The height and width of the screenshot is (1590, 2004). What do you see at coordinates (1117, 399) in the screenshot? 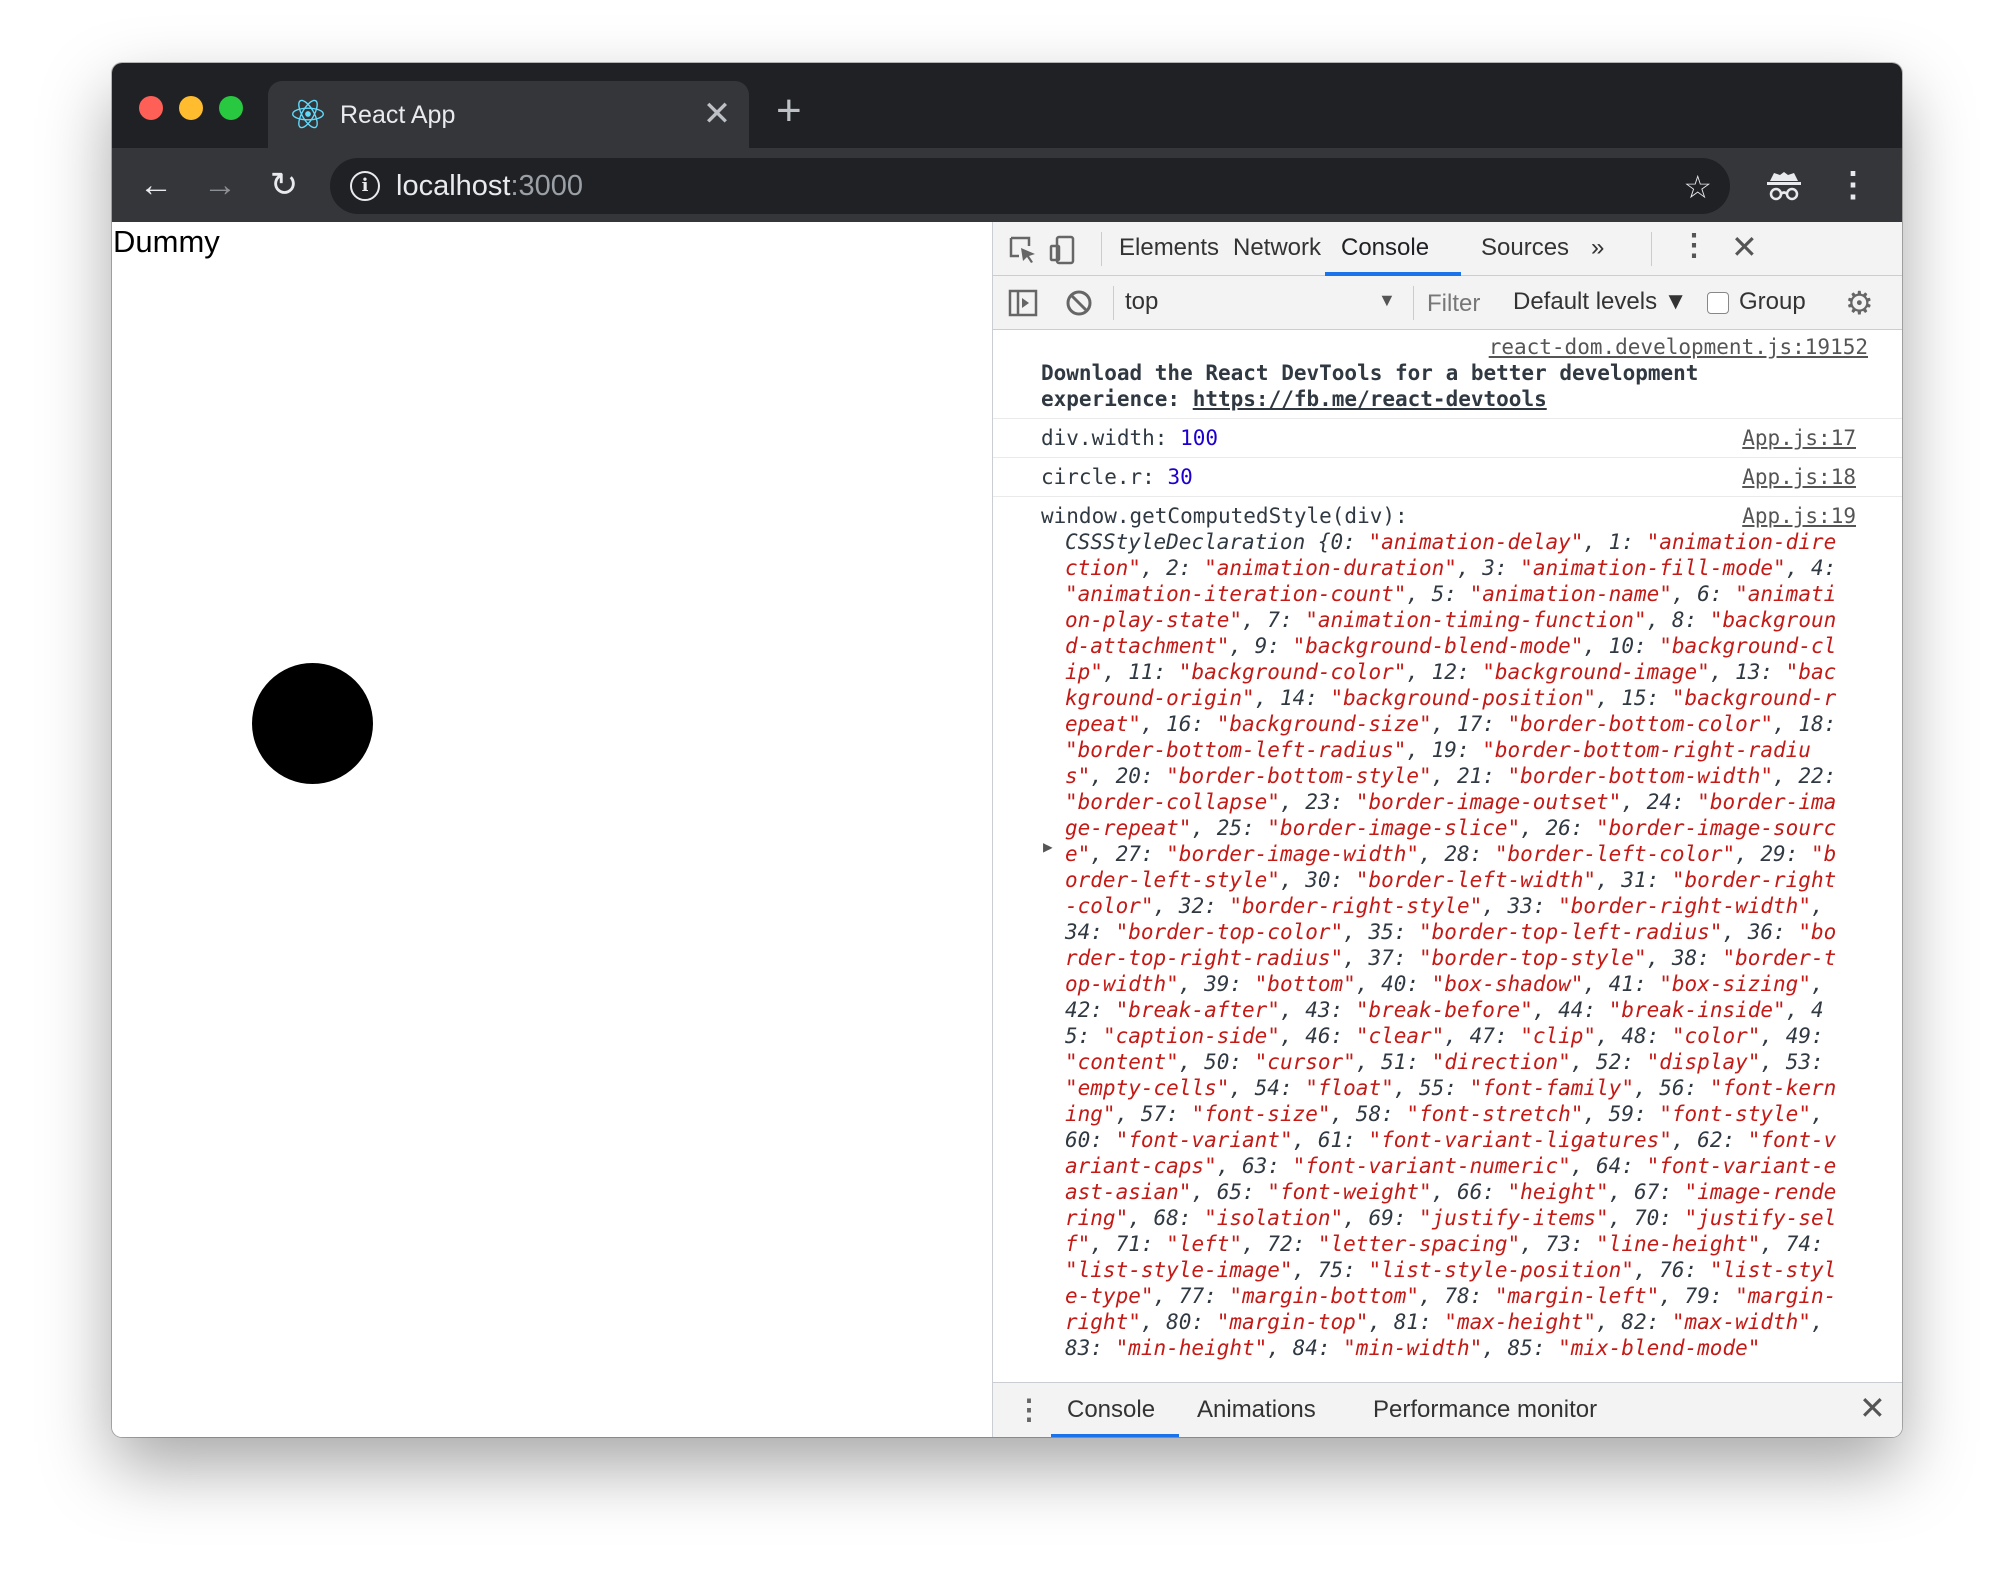
I see `message-text: experience:` at bounding box center [1117, 399].